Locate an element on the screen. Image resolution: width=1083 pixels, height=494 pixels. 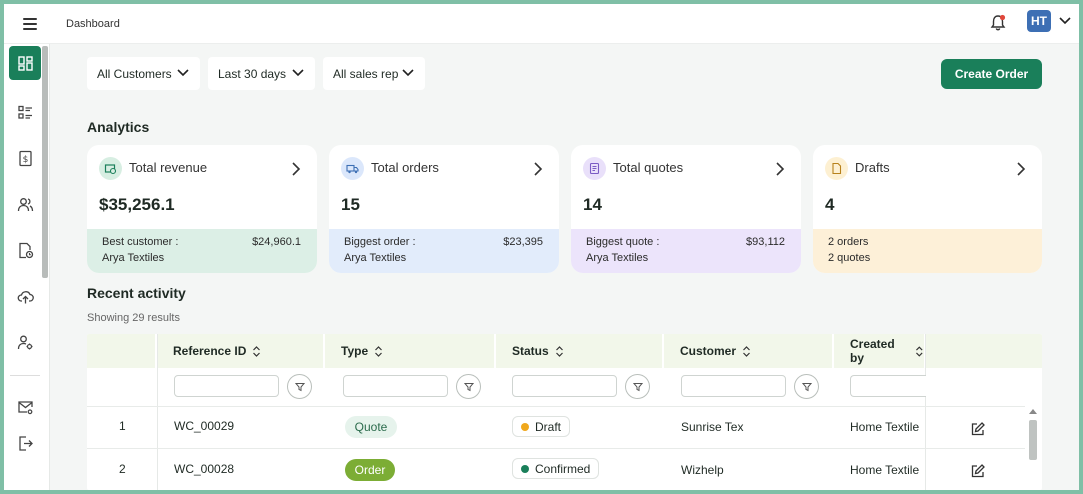
chevron-down-icon is located at coordinates (1065, 21).